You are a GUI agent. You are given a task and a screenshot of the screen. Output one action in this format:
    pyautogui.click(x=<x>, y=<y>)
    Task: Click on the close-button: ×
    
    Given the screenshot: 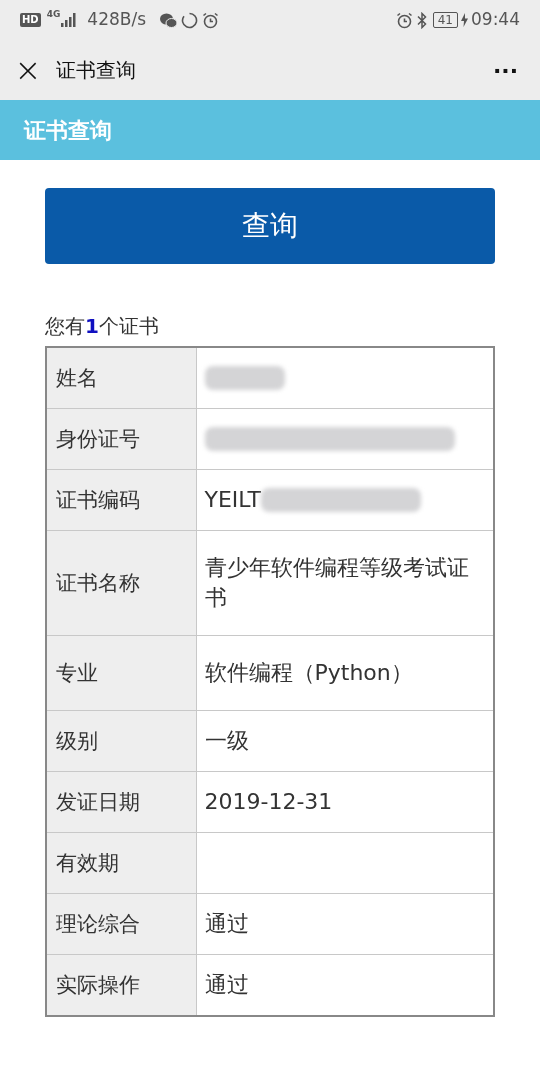 What is the action you would take?
    pyautogui.click(x=28, y=70)
    